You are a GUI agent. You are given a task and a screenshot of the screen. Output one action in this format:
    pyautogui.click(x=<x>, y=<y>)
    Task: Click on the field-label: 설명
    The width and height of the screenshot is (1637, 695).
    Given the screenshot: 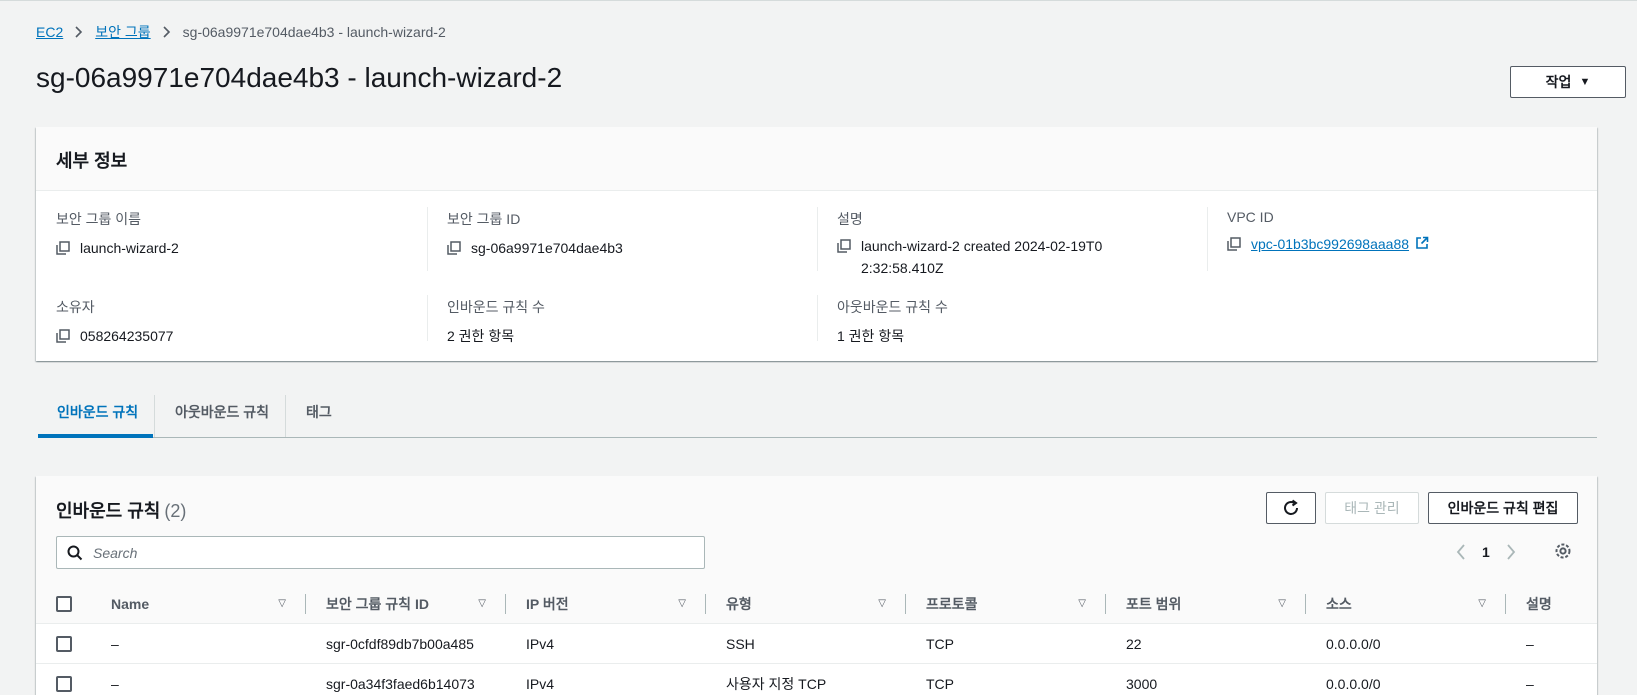 What is the action you would take?
    pyautogui.click(x=850, y=219)
    